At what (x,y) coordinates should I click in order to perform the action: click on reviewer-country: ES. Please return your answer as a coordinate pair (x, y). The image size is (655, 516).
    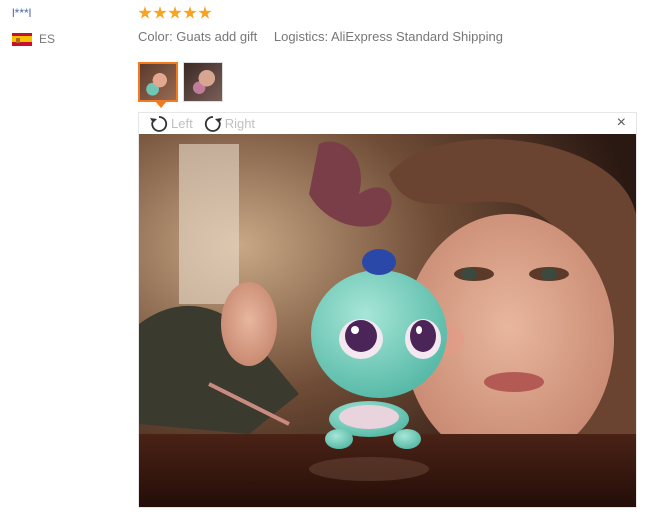
    Looking at the image, I should click on (33, 39).